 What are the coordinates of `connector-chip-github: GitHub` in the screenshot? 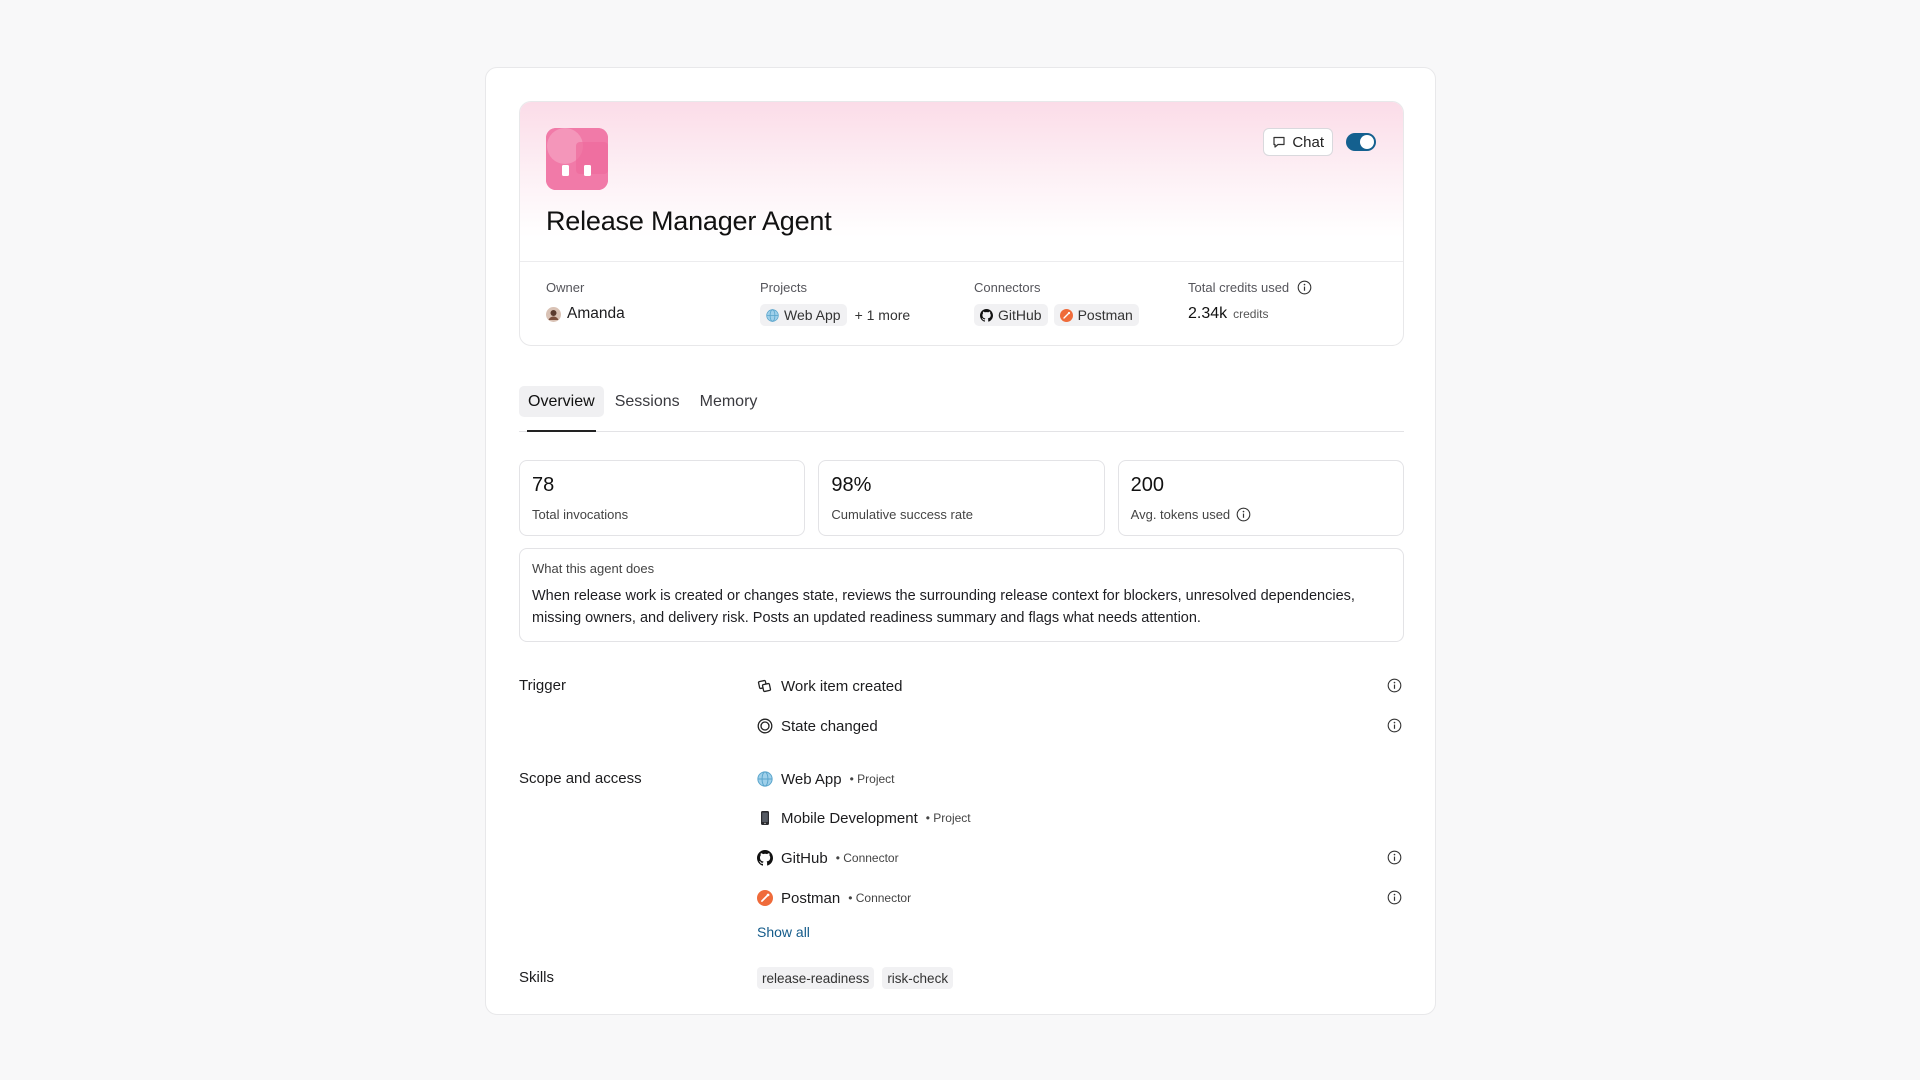 It's located at (1011, 315).